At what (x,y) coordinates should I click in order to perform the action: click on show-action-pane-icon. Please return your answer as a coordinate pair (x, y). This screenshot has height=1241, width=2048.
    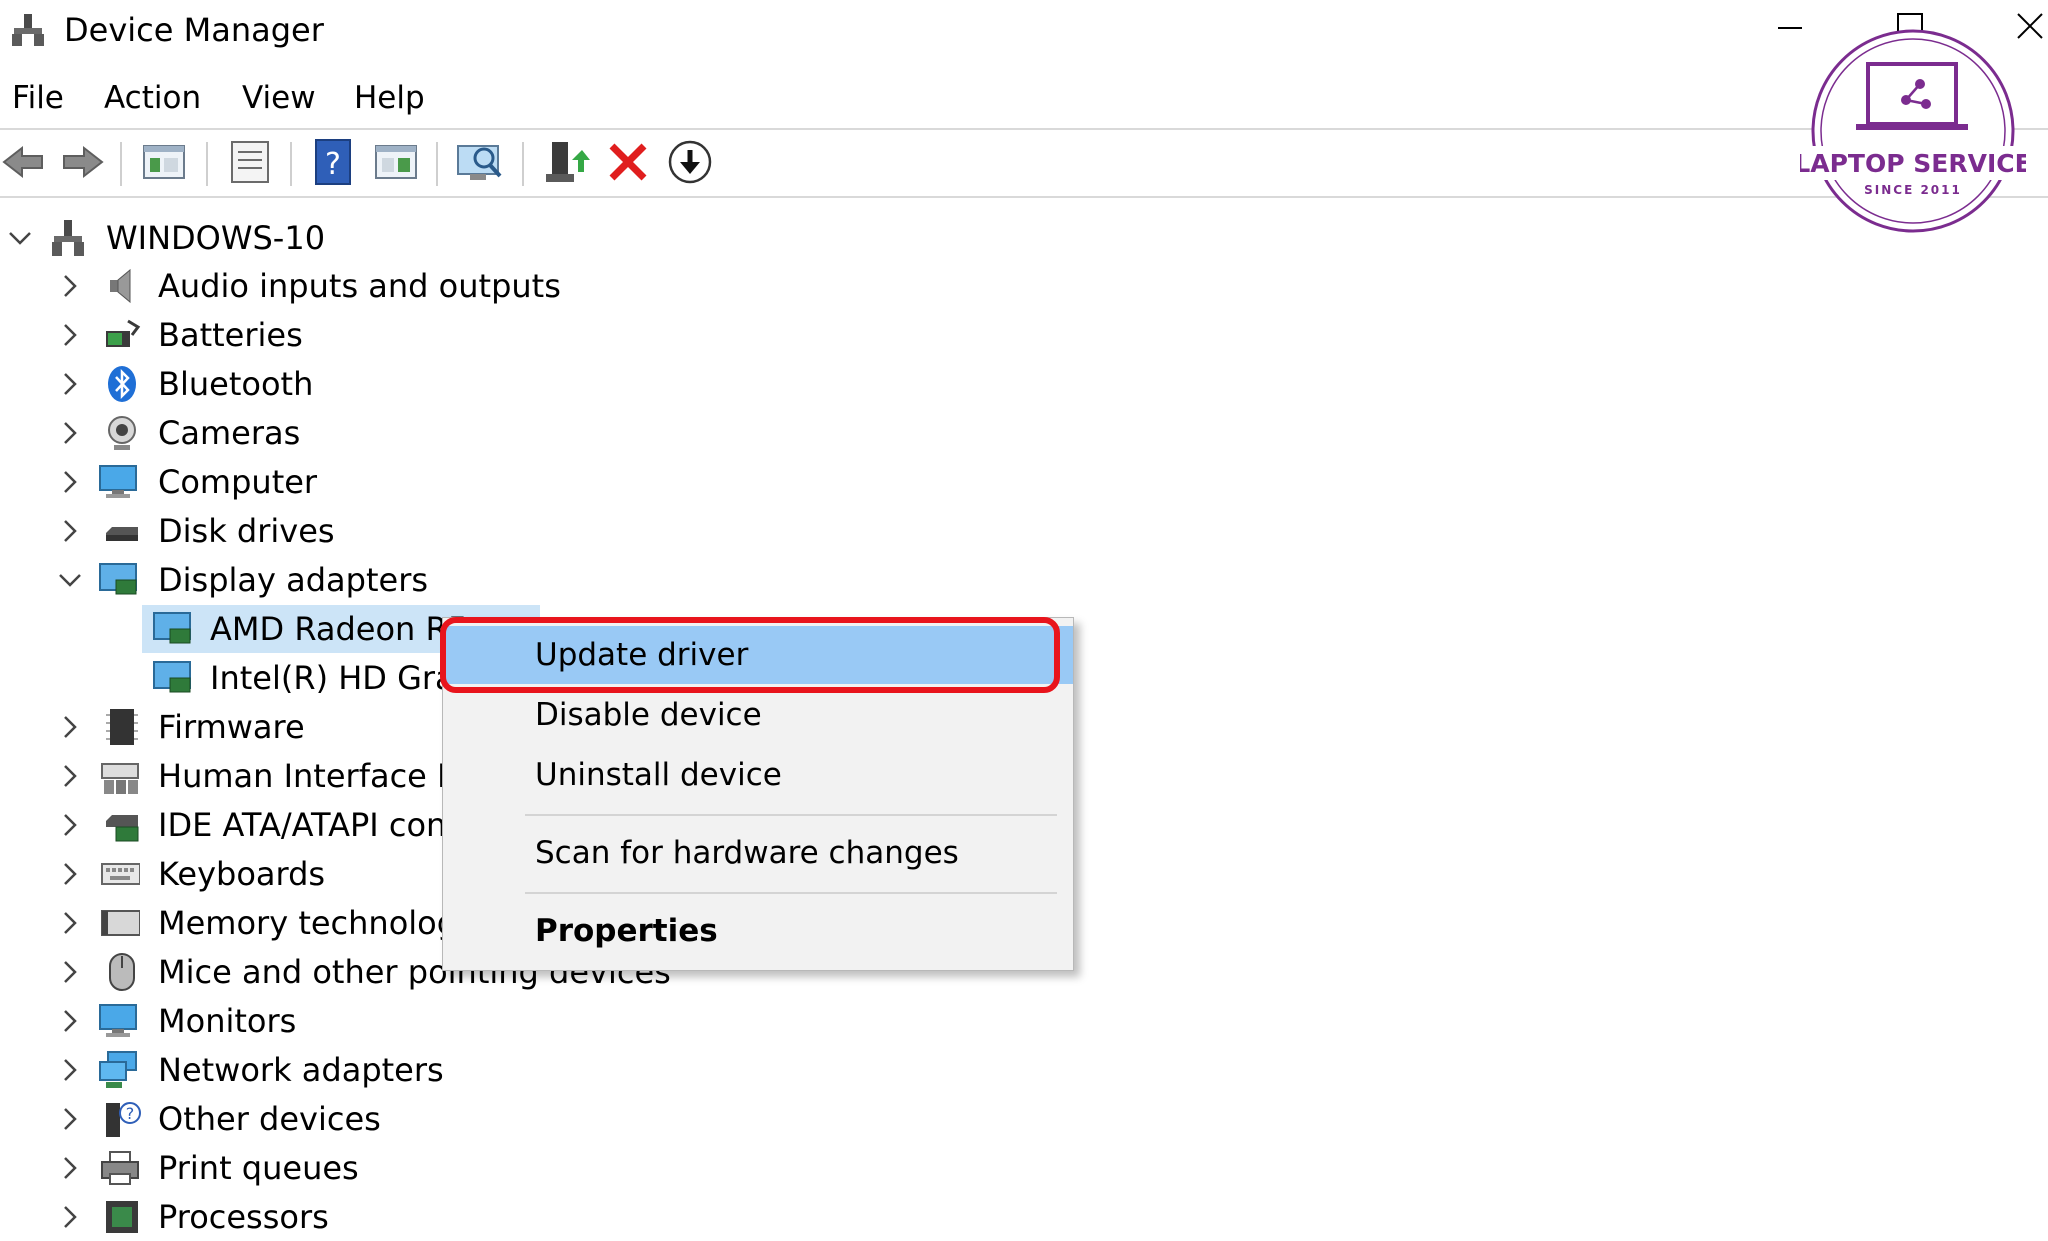
    Looking at the image, I should click on (396, 162).